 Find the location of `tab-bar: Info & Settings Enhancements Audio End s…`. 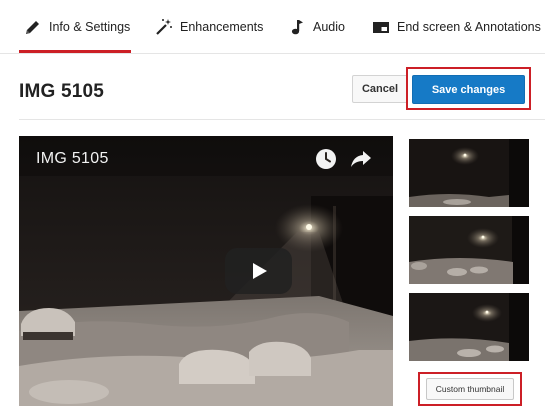

tab-bar: Info & Settings Enhancements Audio End s… is located at coordinates (272, 27).